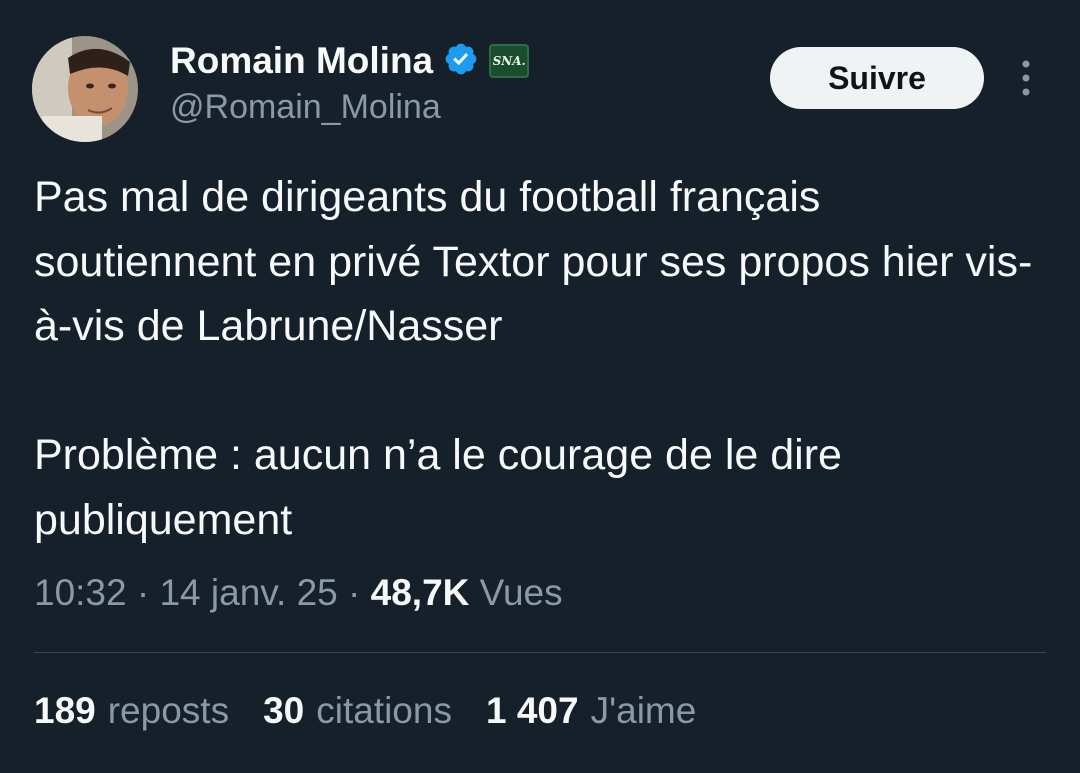 The width and height of the screenshot is (1080, 773). What do you see at coordinates (877, 78) in the screenshot?
I see `follow-button: Suivre` at bounding box center [877, 78].